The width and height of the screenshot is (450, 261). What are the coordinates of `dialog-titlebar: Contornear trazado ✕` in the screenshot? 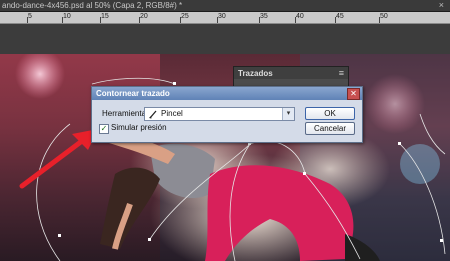 It's located at (227, 93).